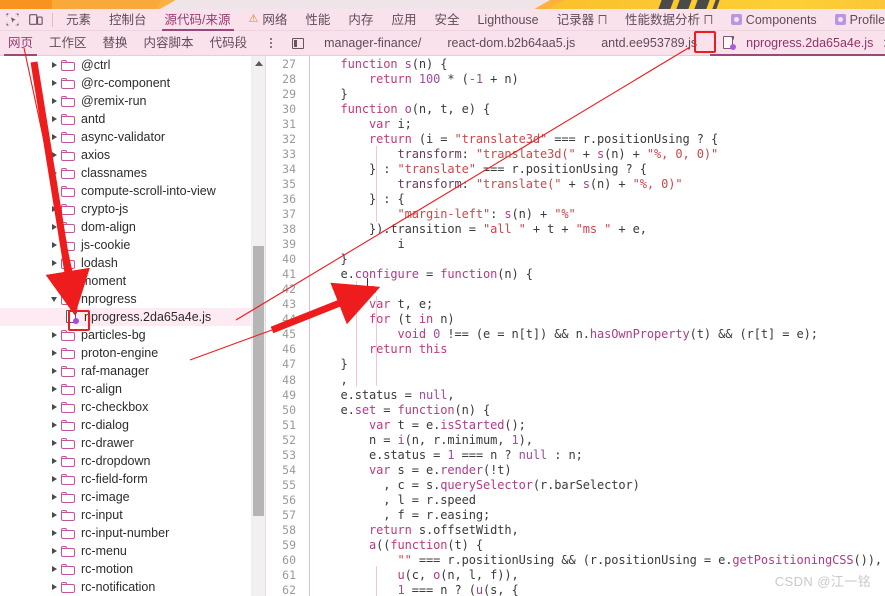 This screenshot has height=596, width=885. What do you see at coordinates (169, 43) in the screenshot?
I see `navigator-tab-3: 内容脚本` at bounding box center [169, 43].